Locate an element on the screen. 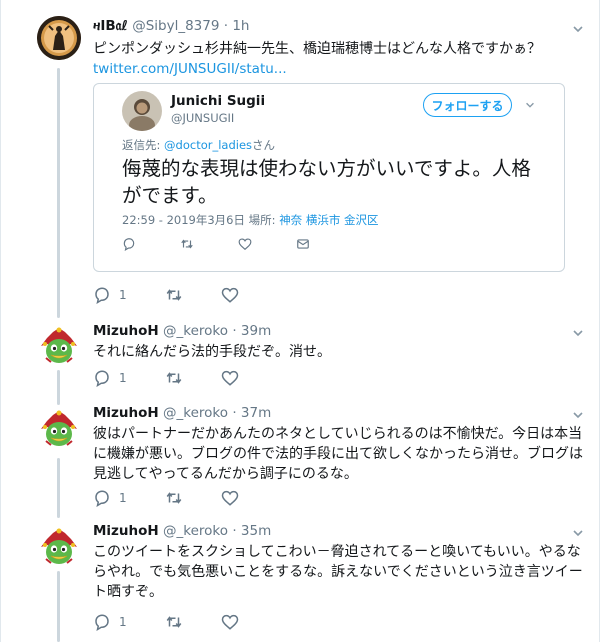 This screenshot has width=600, height=642. reply-suffix: さん is located at coordinates (264, 145).